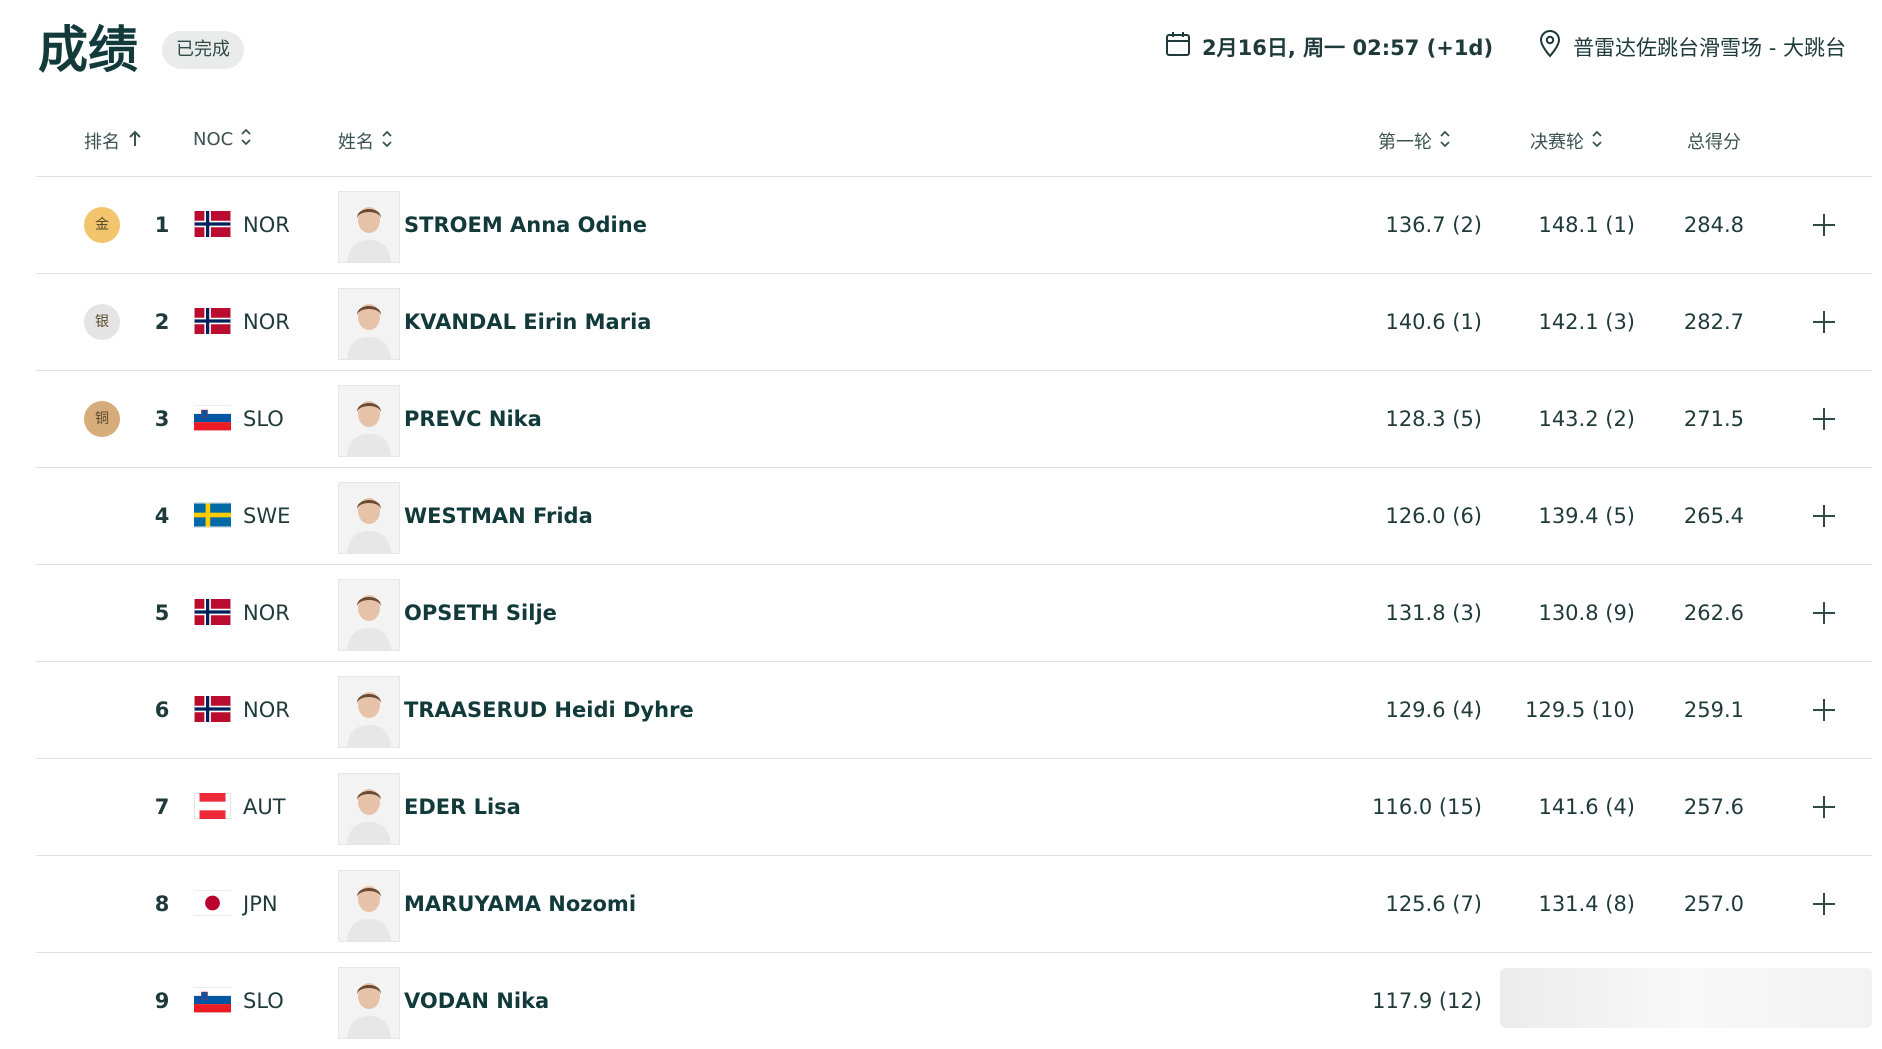  What do you see at coordinates (1178, 46) in the screenshot?
I see `calendar-icon` at bounding box center [1178, 46].